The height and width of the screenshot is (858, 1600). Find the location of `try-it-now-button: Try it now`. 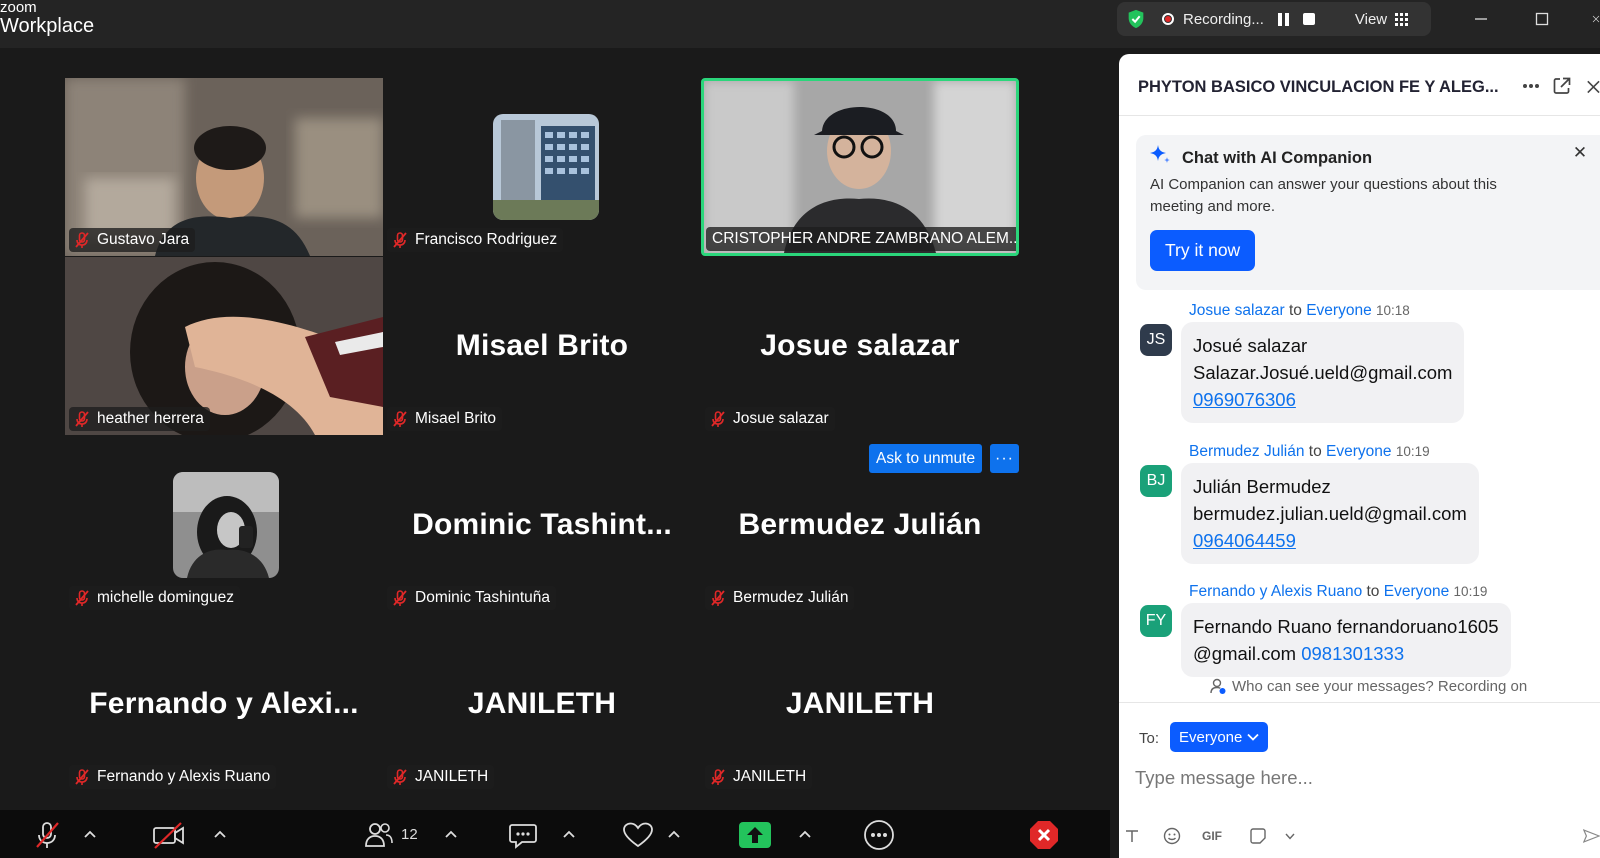

try-it-now-button: Try it now is located at coordinates (1203, 250).